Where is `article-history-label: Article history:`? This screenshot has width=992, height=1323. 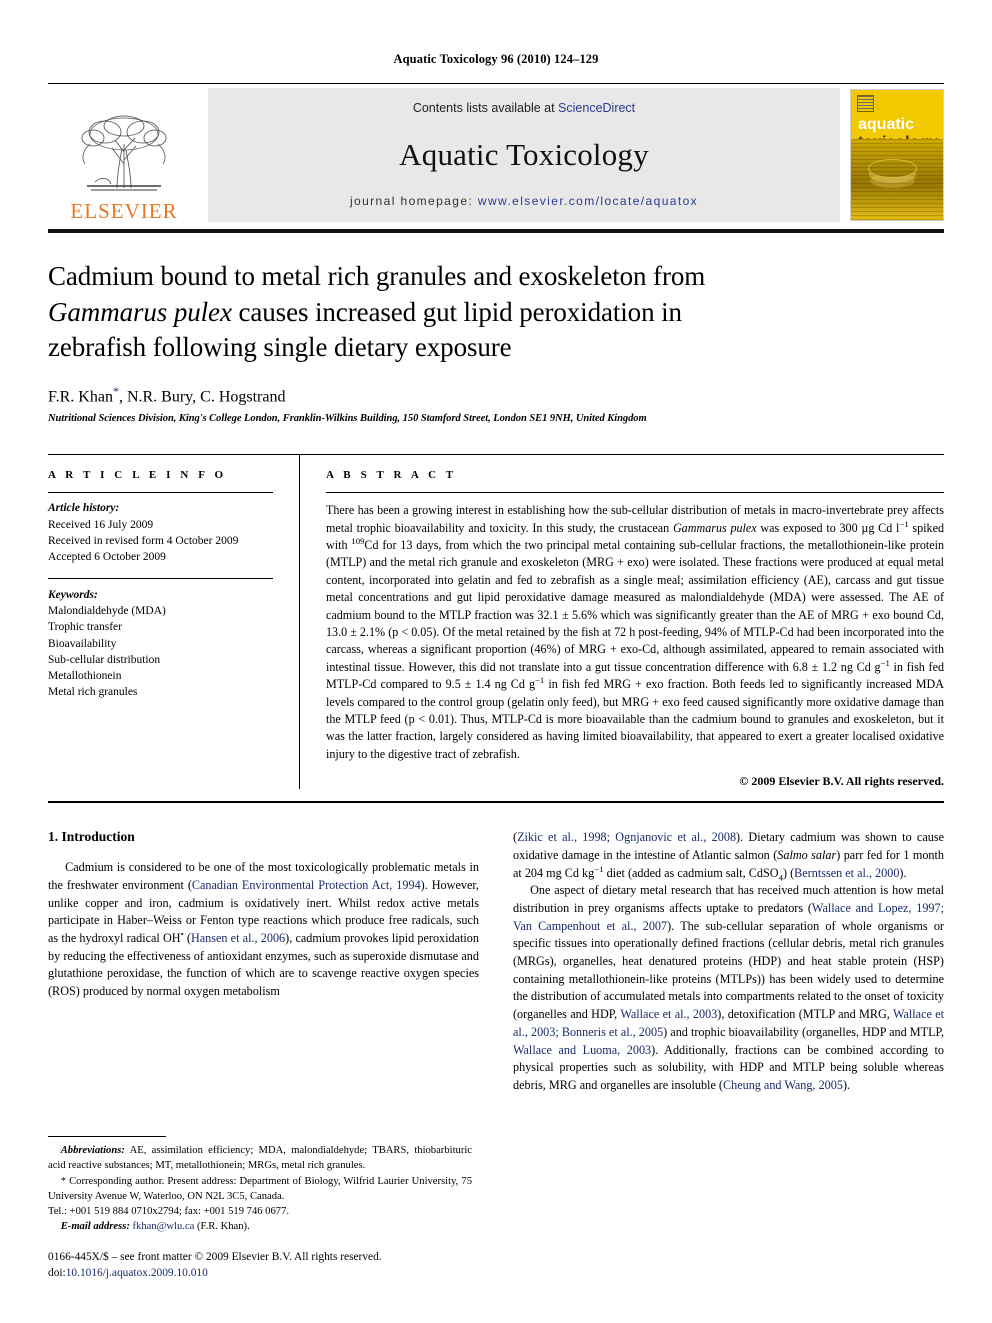 article-history-label: Article history: is located at coordinates (84, 508).